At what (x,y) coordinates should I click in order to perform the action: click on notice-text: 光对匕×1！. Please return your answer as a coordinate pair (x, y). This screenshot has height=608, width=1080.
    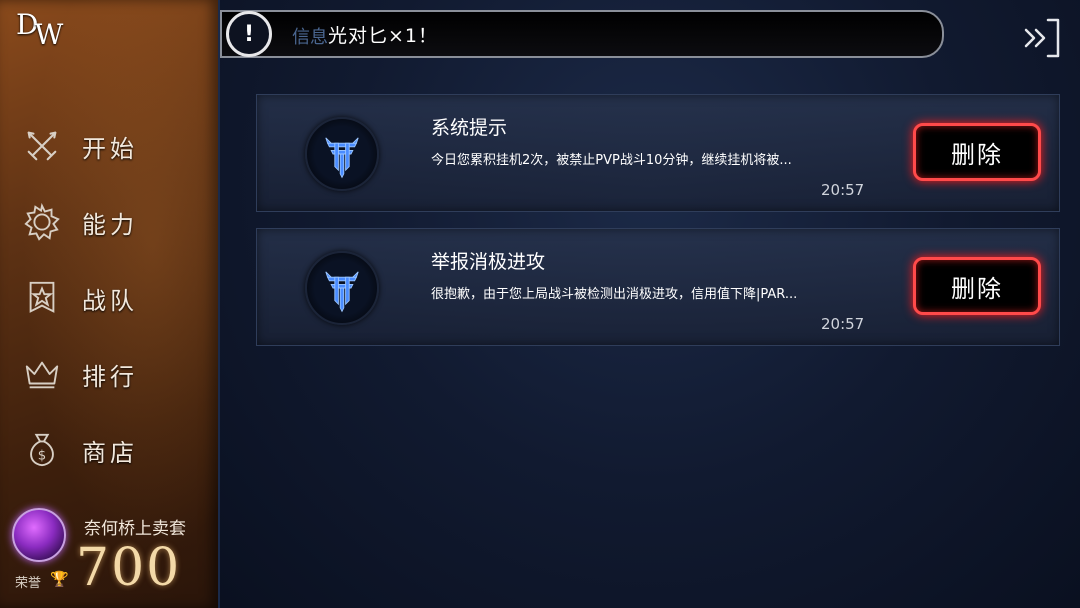
    Looking at the image, I should click on (383, 36).